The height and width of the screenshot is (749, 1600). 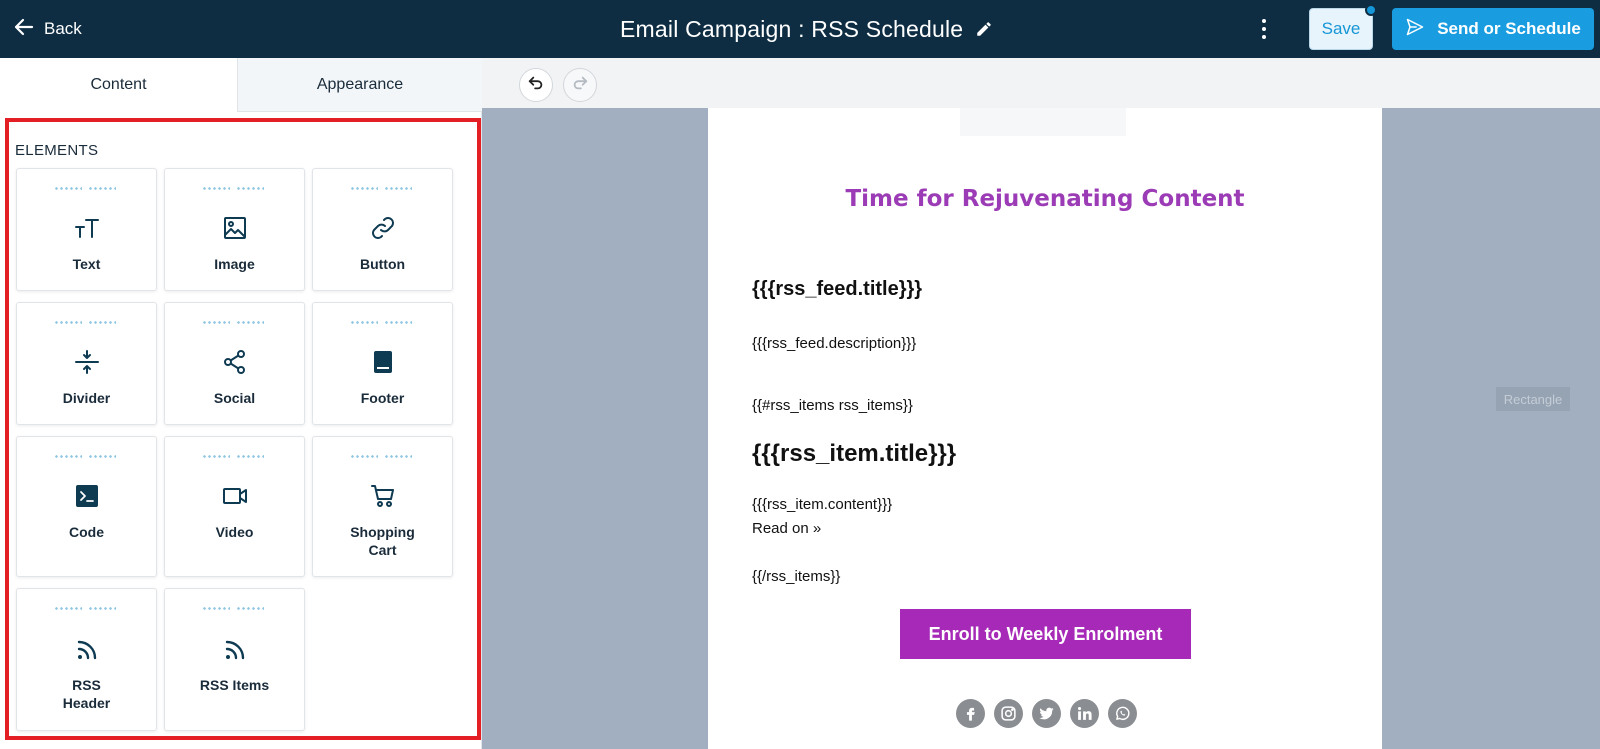 I want to click on save-label: Save, so click(x=1341, y=28).